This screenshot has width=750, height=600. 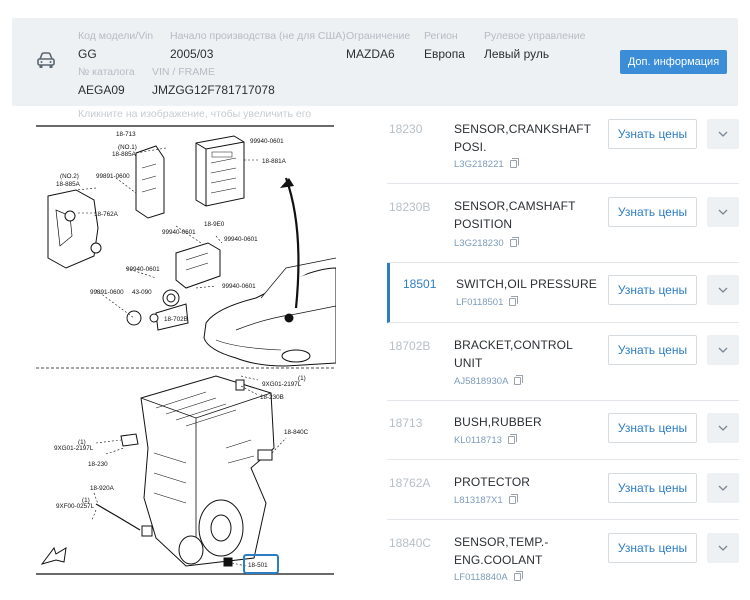 What do you see at coordinates (513, 354) in the screenshot?
I see `part-name: BRACKET,CONTROL UNIT` at bounding box center [513, 354].